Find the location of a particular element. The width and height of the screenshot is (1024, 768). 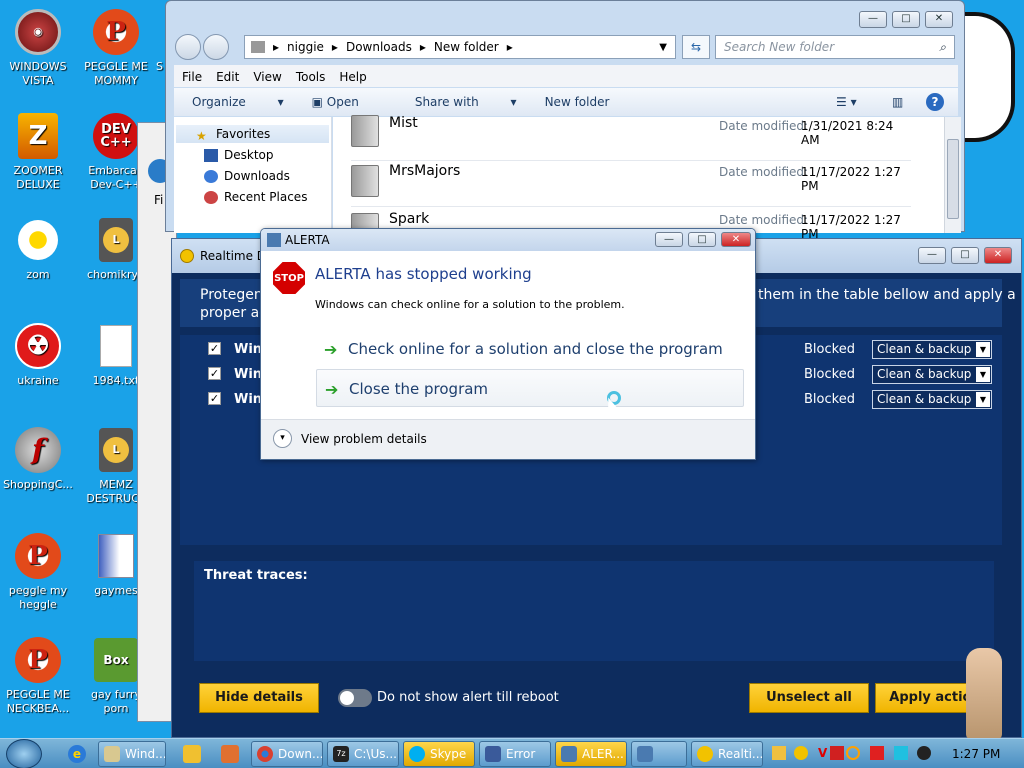

flower-icon is located at coordinates (38, 240).